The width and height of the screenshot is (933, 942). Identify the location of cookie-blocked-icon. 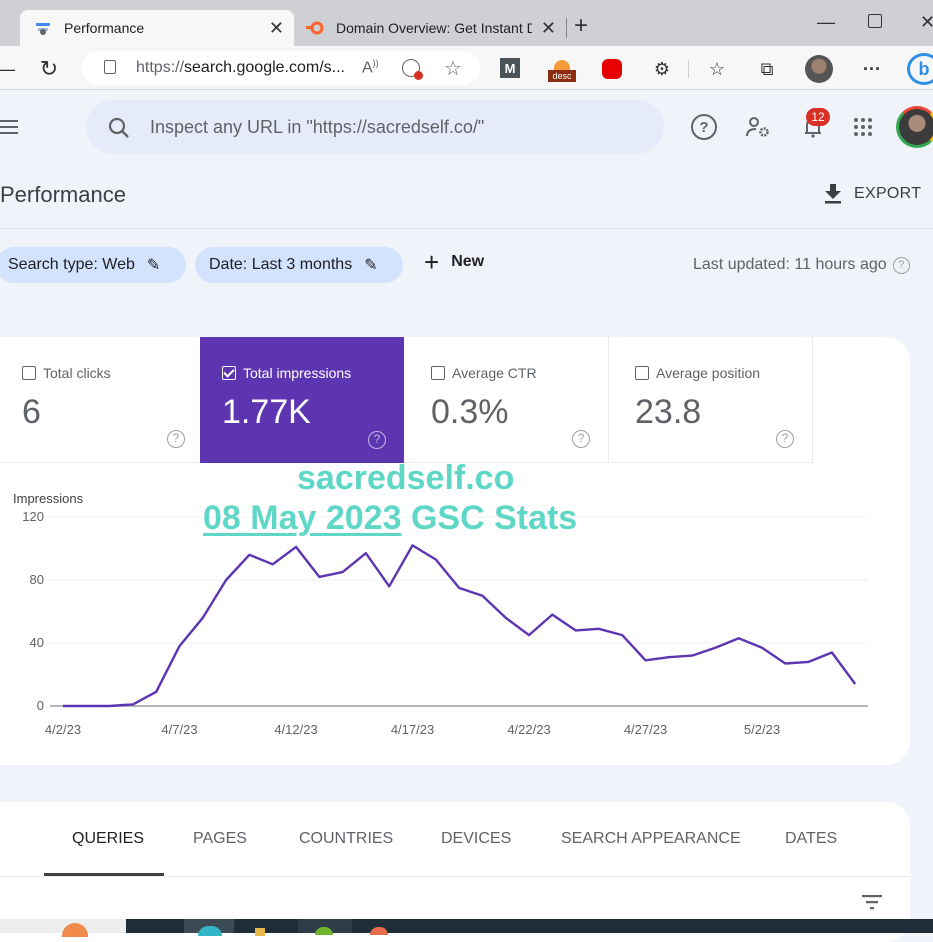
(411, 68).